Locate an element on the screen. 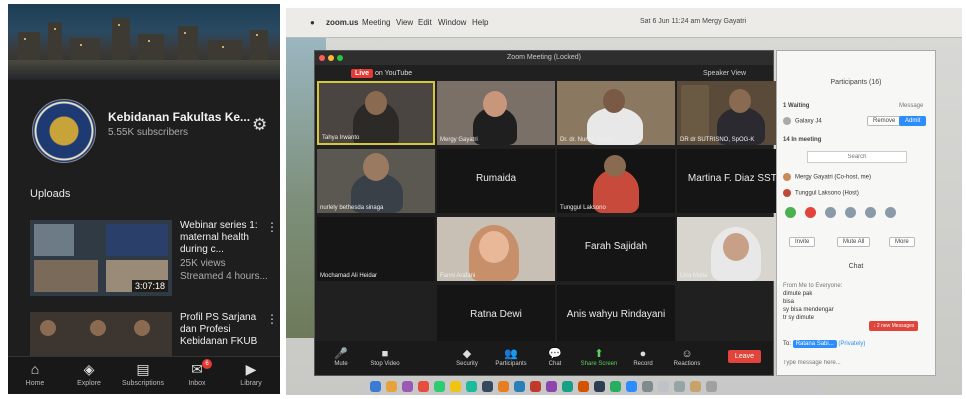 The height and width of the screenshot is (399, 966). participants-button: 👥 Participants is located at coordinates (511, 357).